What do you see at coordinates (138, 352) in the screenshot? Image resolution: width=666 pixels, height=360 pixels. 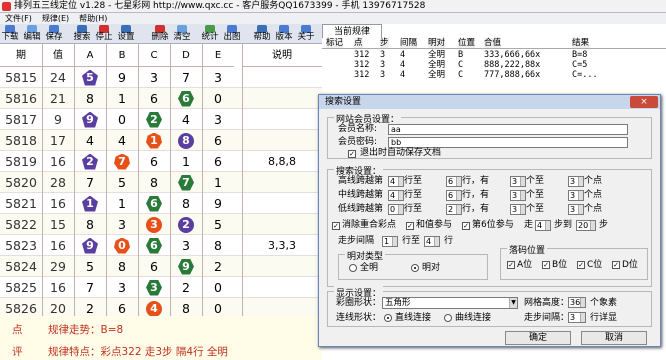 I see `summary-text-2: 规律特点：彩点322 走3步 隔4行 全明` at bounding box center [138, 352].